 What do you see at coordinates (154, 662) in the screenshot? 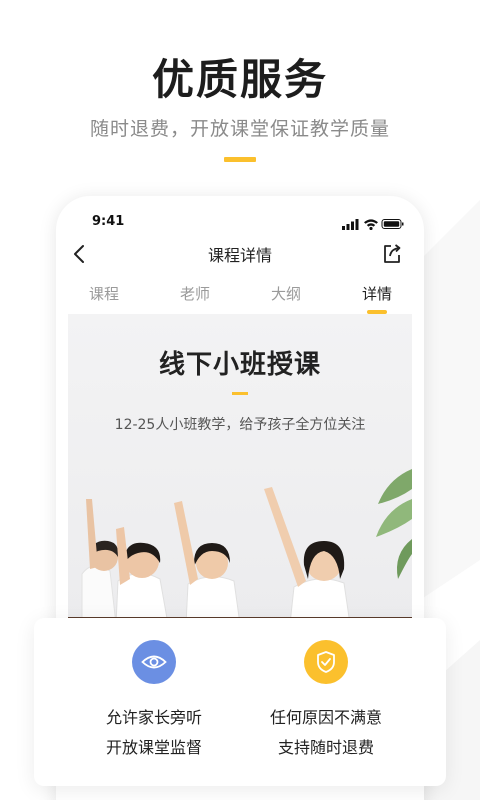
I see `eye-icon` at bounding box center [154, 662].